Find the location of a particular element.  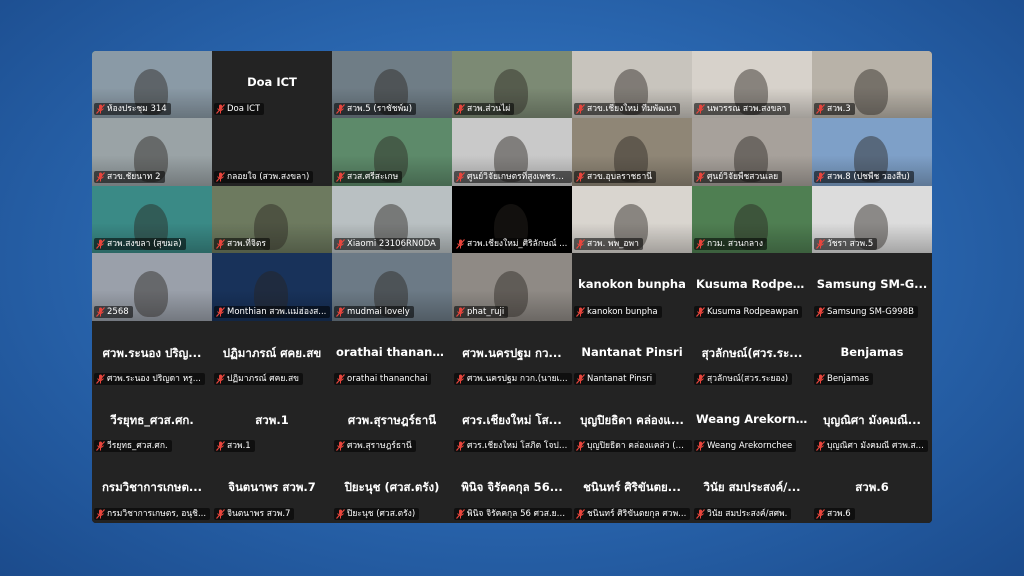

participant-label-text: kanokon bunpha is located at coordinates (622, 311).